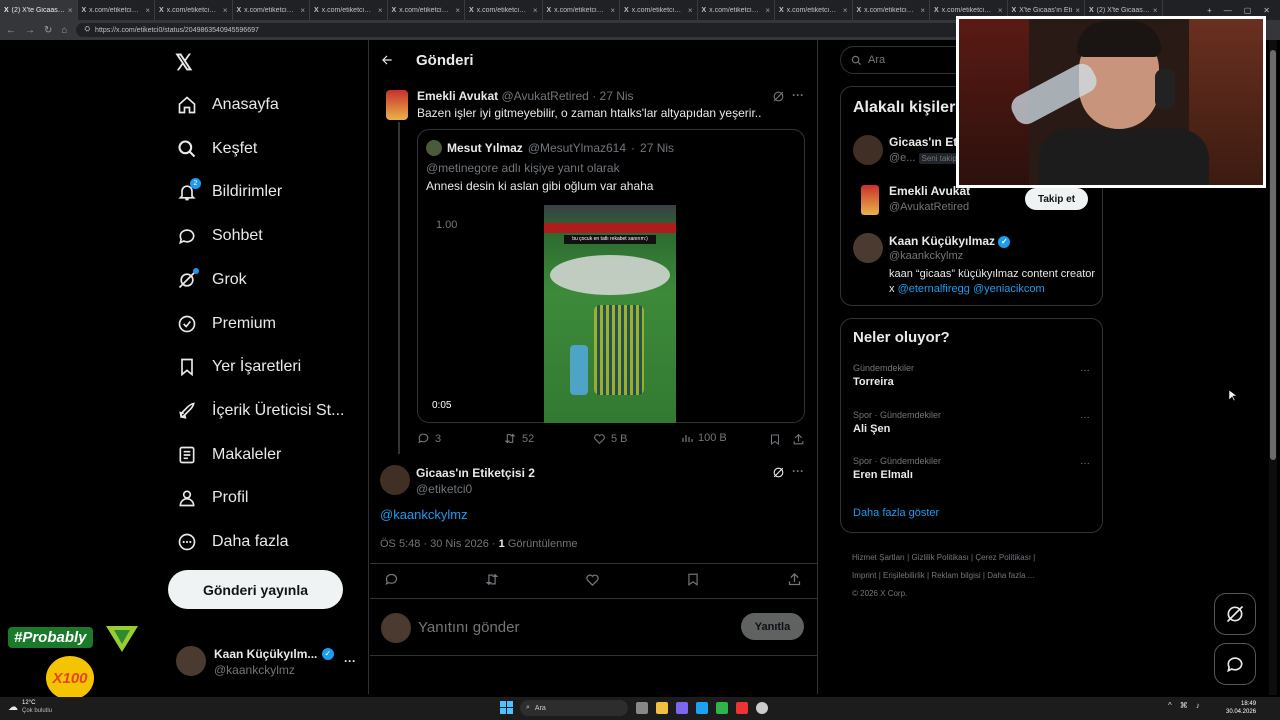  What do you see at coordinates (229, 192) in the screenshot?
I see `sidebar-item-bildirimler: 2 Bildirimler` at bounding box center [229, 192].